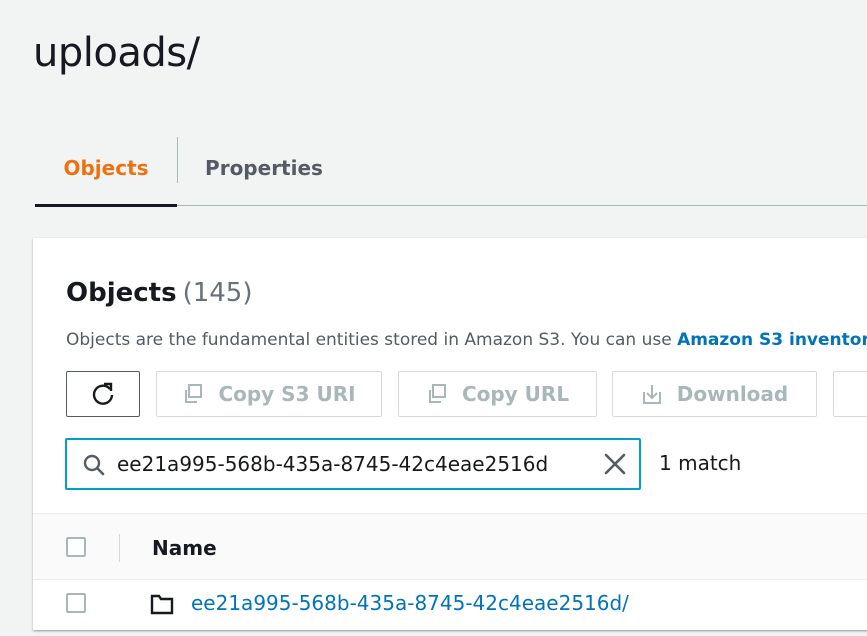 This screenshot has width=867, height=636. I want to click on copy-s3-uri-button: Copy S3 URI, so click(269, 394).